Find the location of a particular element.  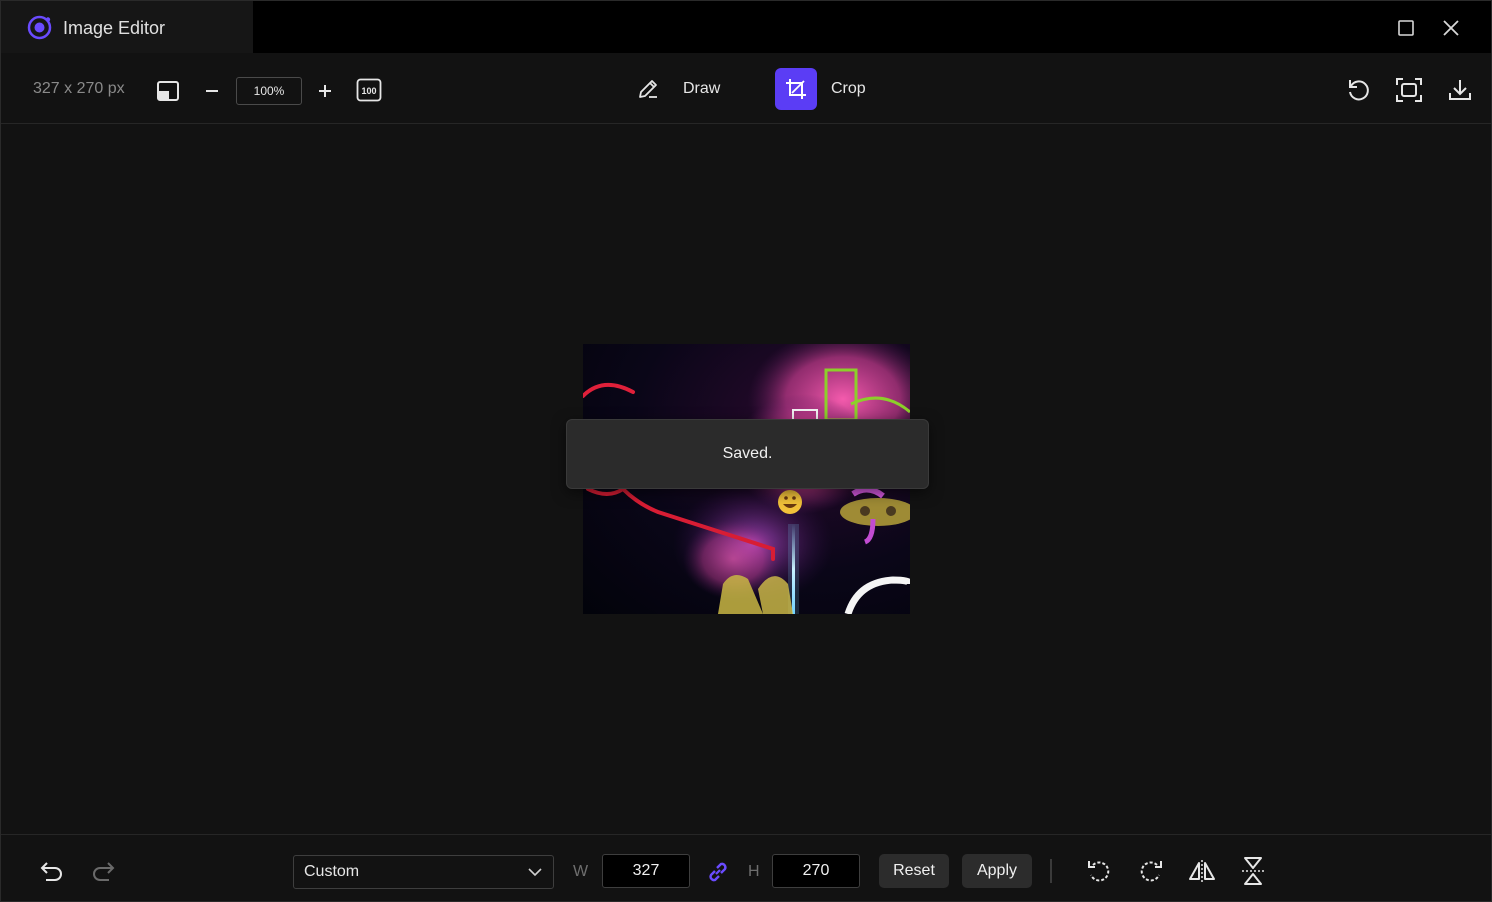

crop-icon-box is located at coordinates (796, 89).